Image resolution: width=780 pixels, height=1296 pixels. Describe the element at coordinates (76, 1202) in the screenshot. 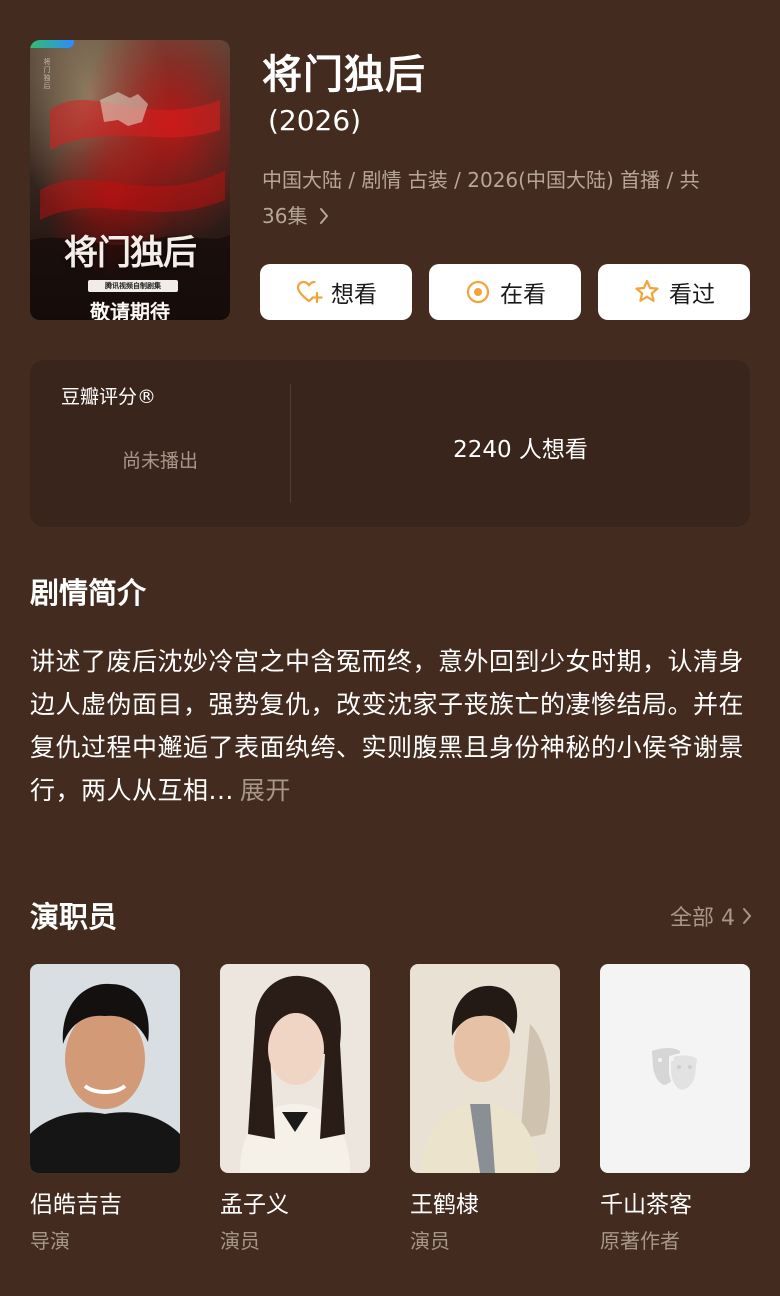

I see `cast-name-1: 侣皓吉吉` at that location.